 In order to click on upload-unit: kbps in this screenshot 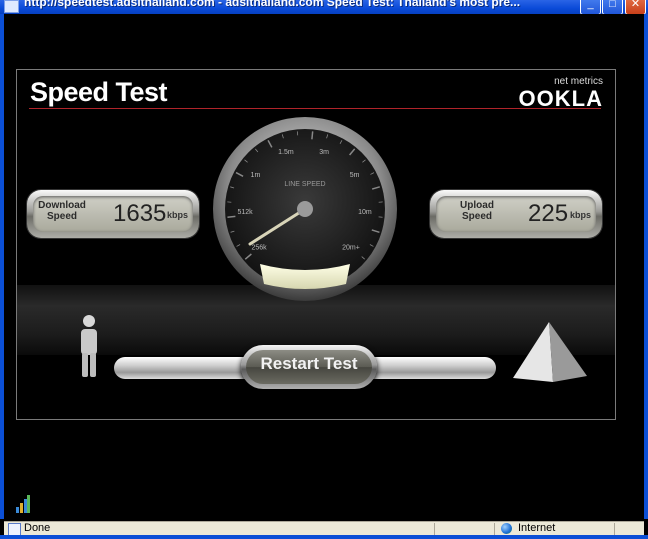, I will do `click(581, 215)`.